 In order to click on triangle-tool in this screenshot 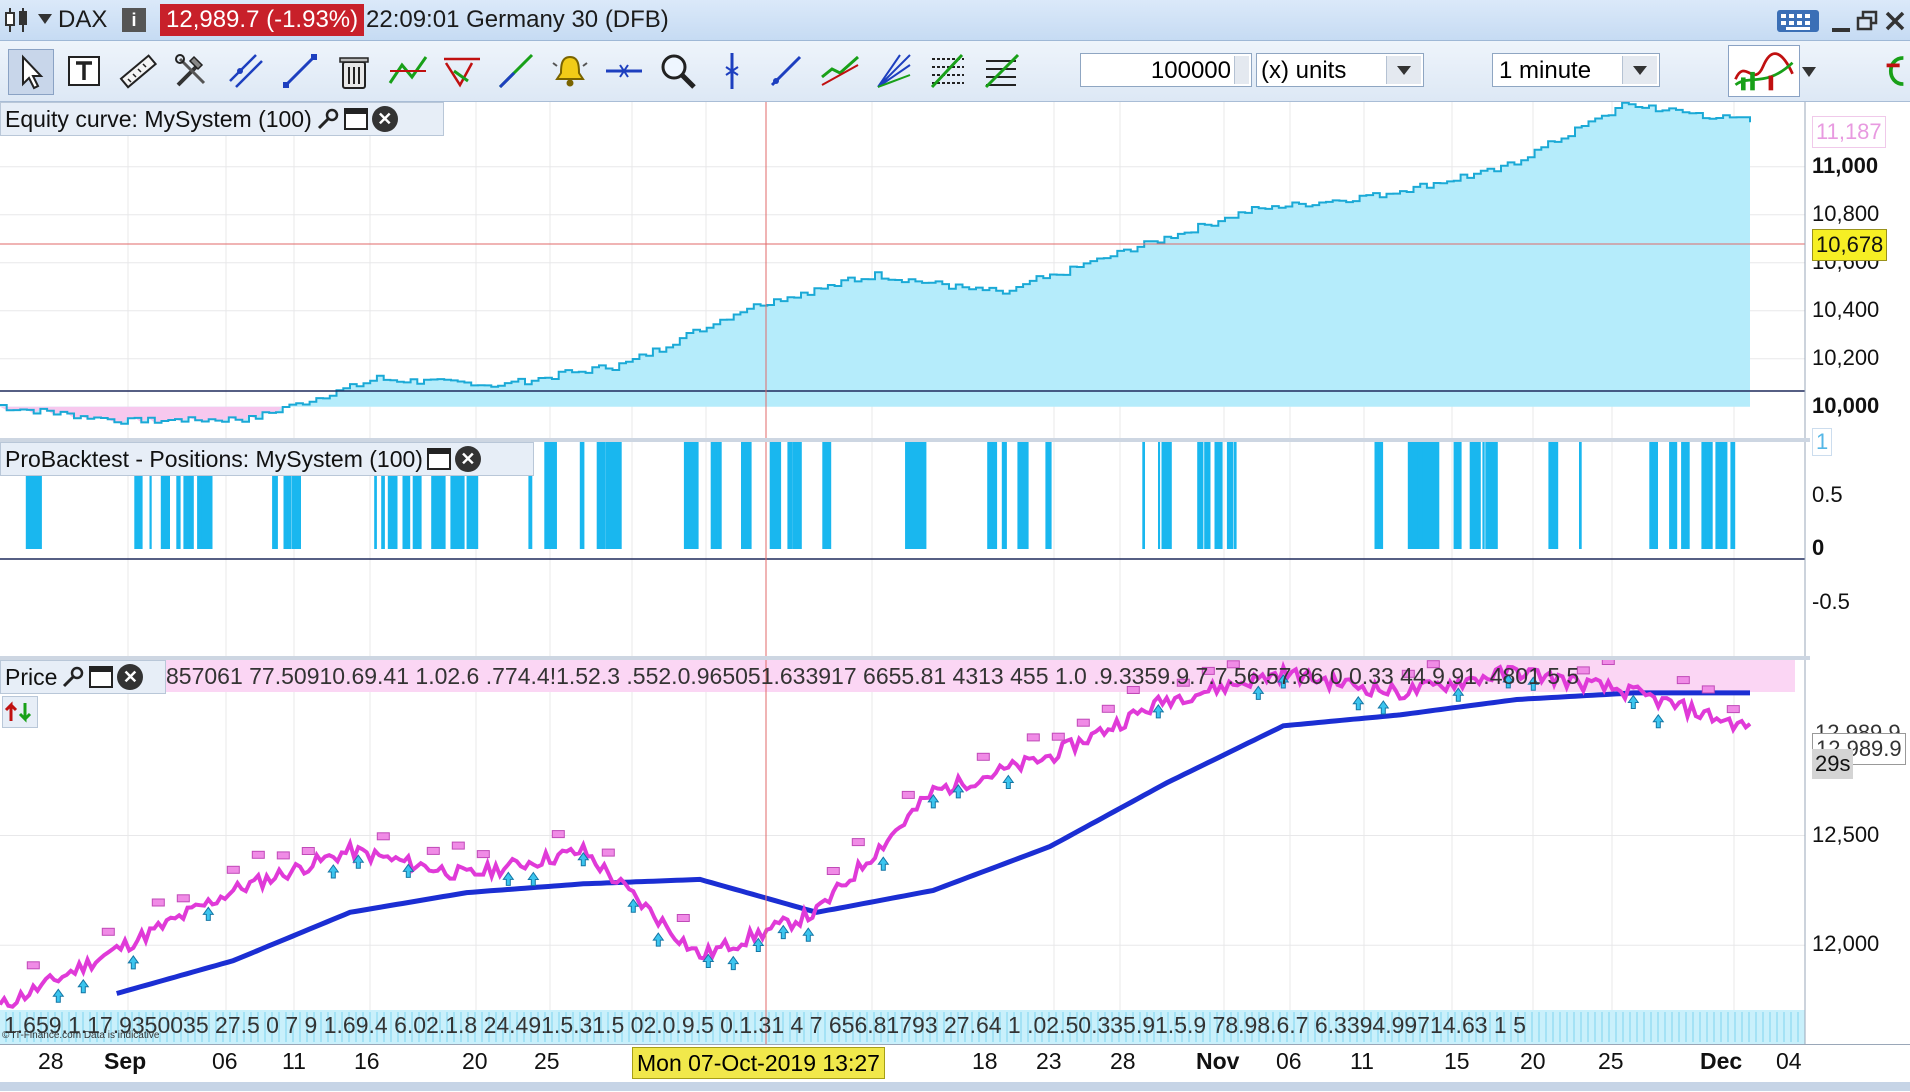, I will do `click(462, 71)`.